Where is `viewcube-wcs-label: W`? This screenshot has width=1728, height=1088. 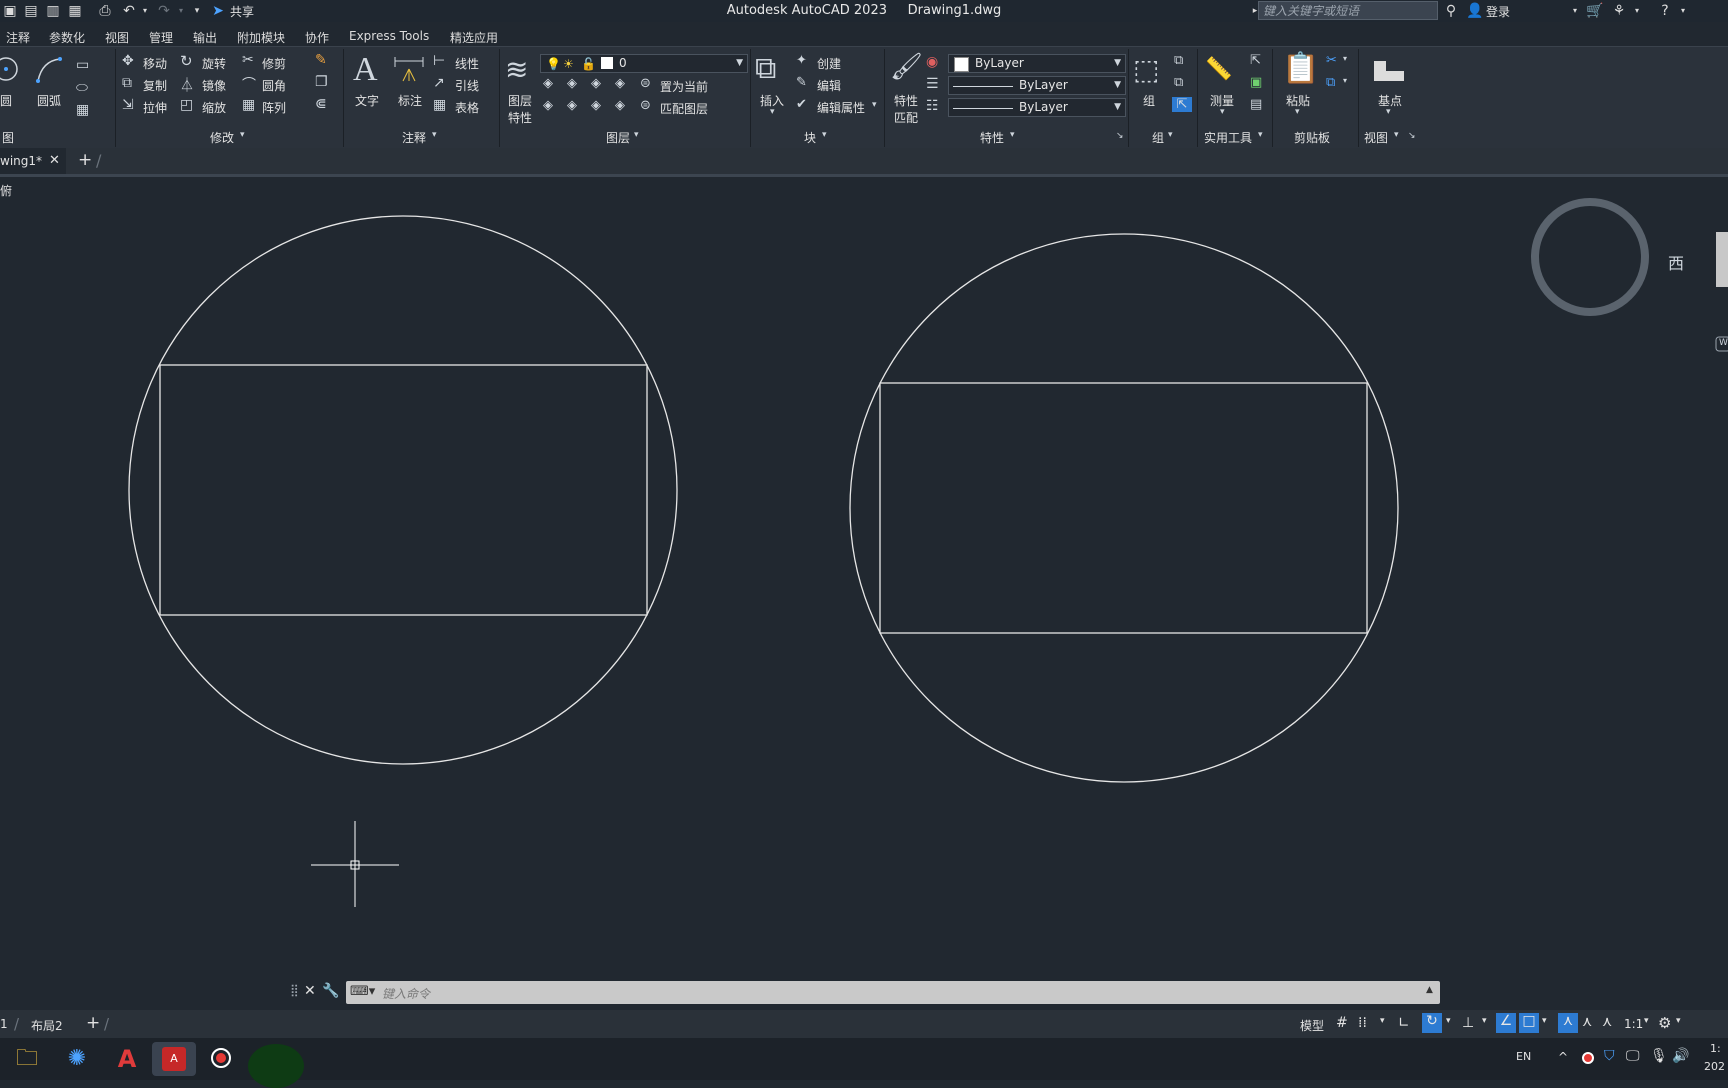 viewcube-wcs-label: W is located at coordinates (1723, 343).